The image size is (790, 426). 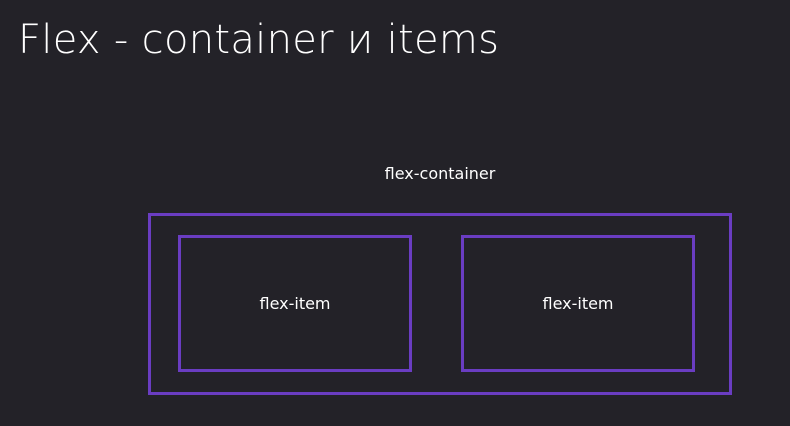 I want to click on flex-item-box-2: flex-item, so click(x=578, y=303).